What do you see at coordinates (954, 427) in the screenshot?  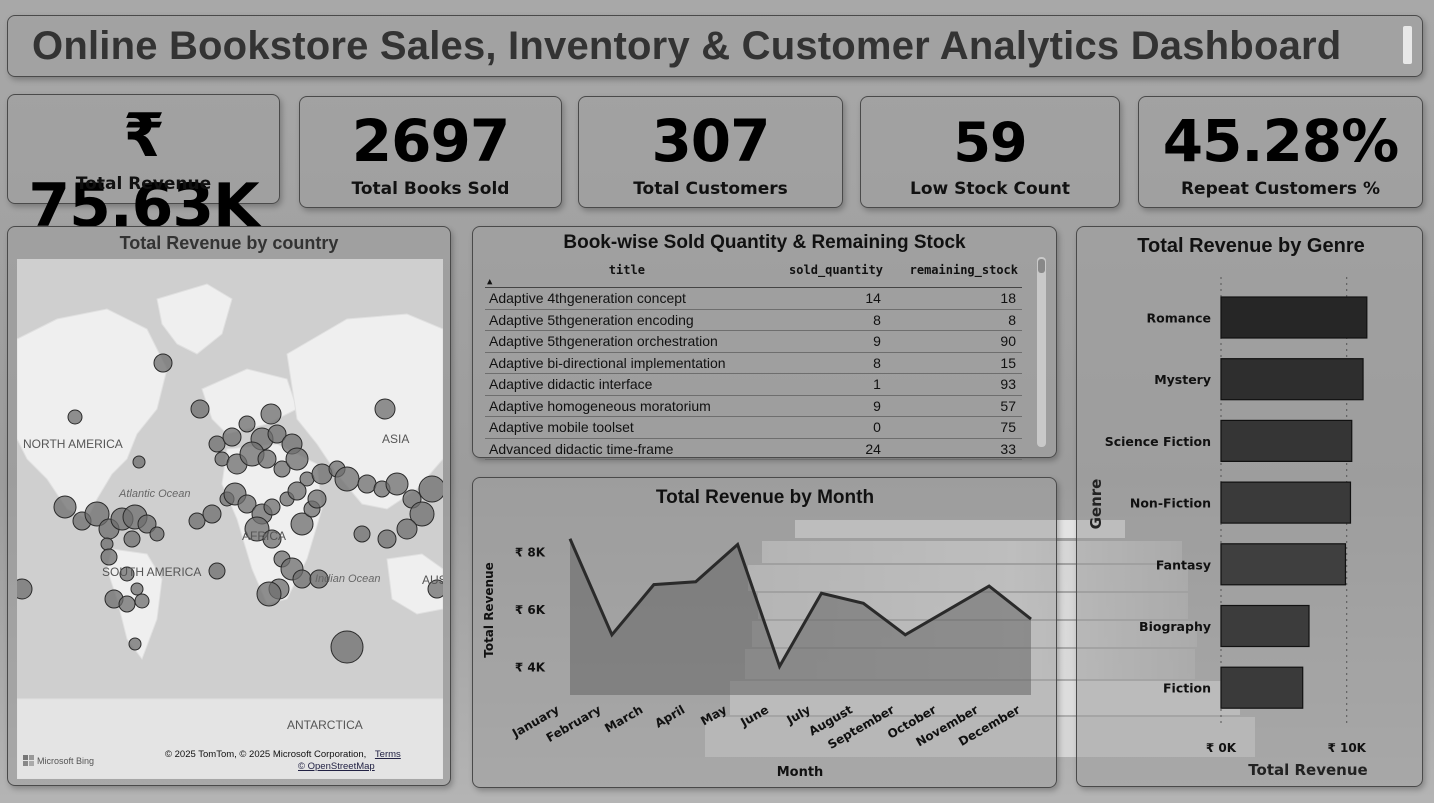 I see `cell-remaining-stock: 75` at bounding box center [954, 427].